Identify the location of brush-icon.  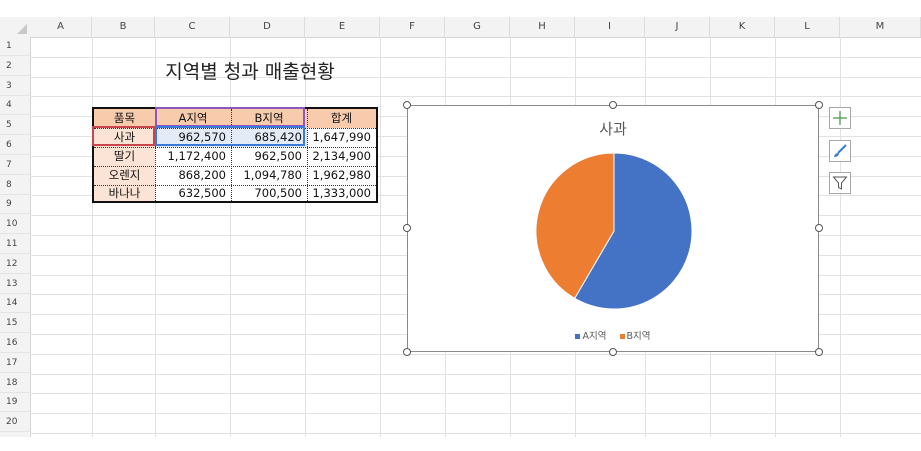
(840, 150).